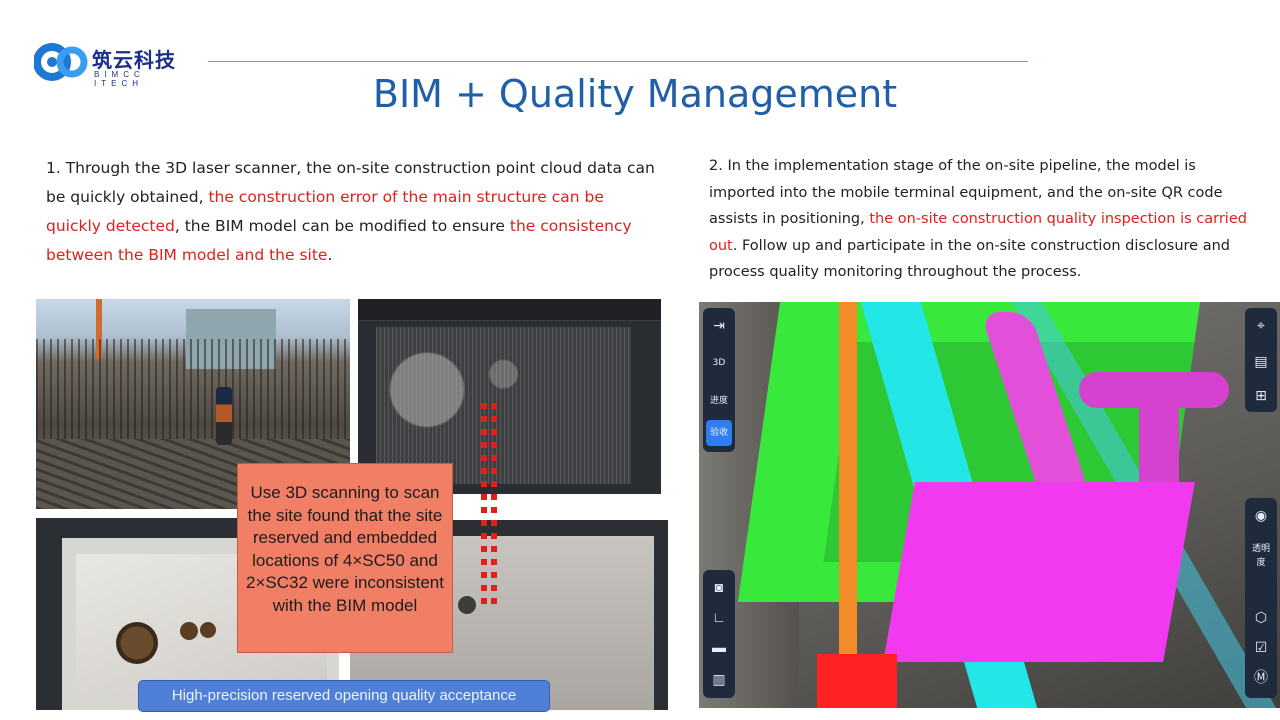  What do you see at coordinates (137, 643) in the screenshot?
I see `opening-large` at bounding box center [137, 643].